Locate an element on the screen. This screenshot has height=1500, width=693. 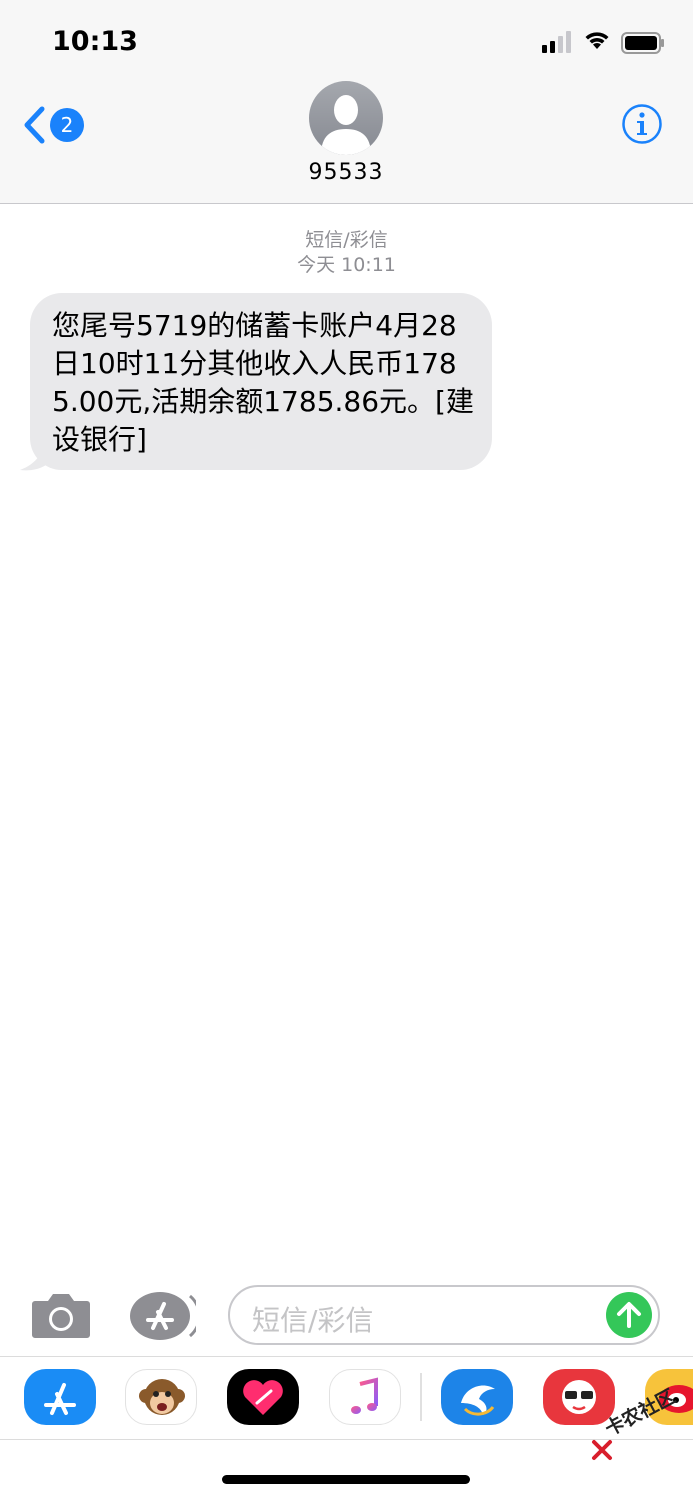
watermark-logo-icon is located at coordinates (602, 1450).